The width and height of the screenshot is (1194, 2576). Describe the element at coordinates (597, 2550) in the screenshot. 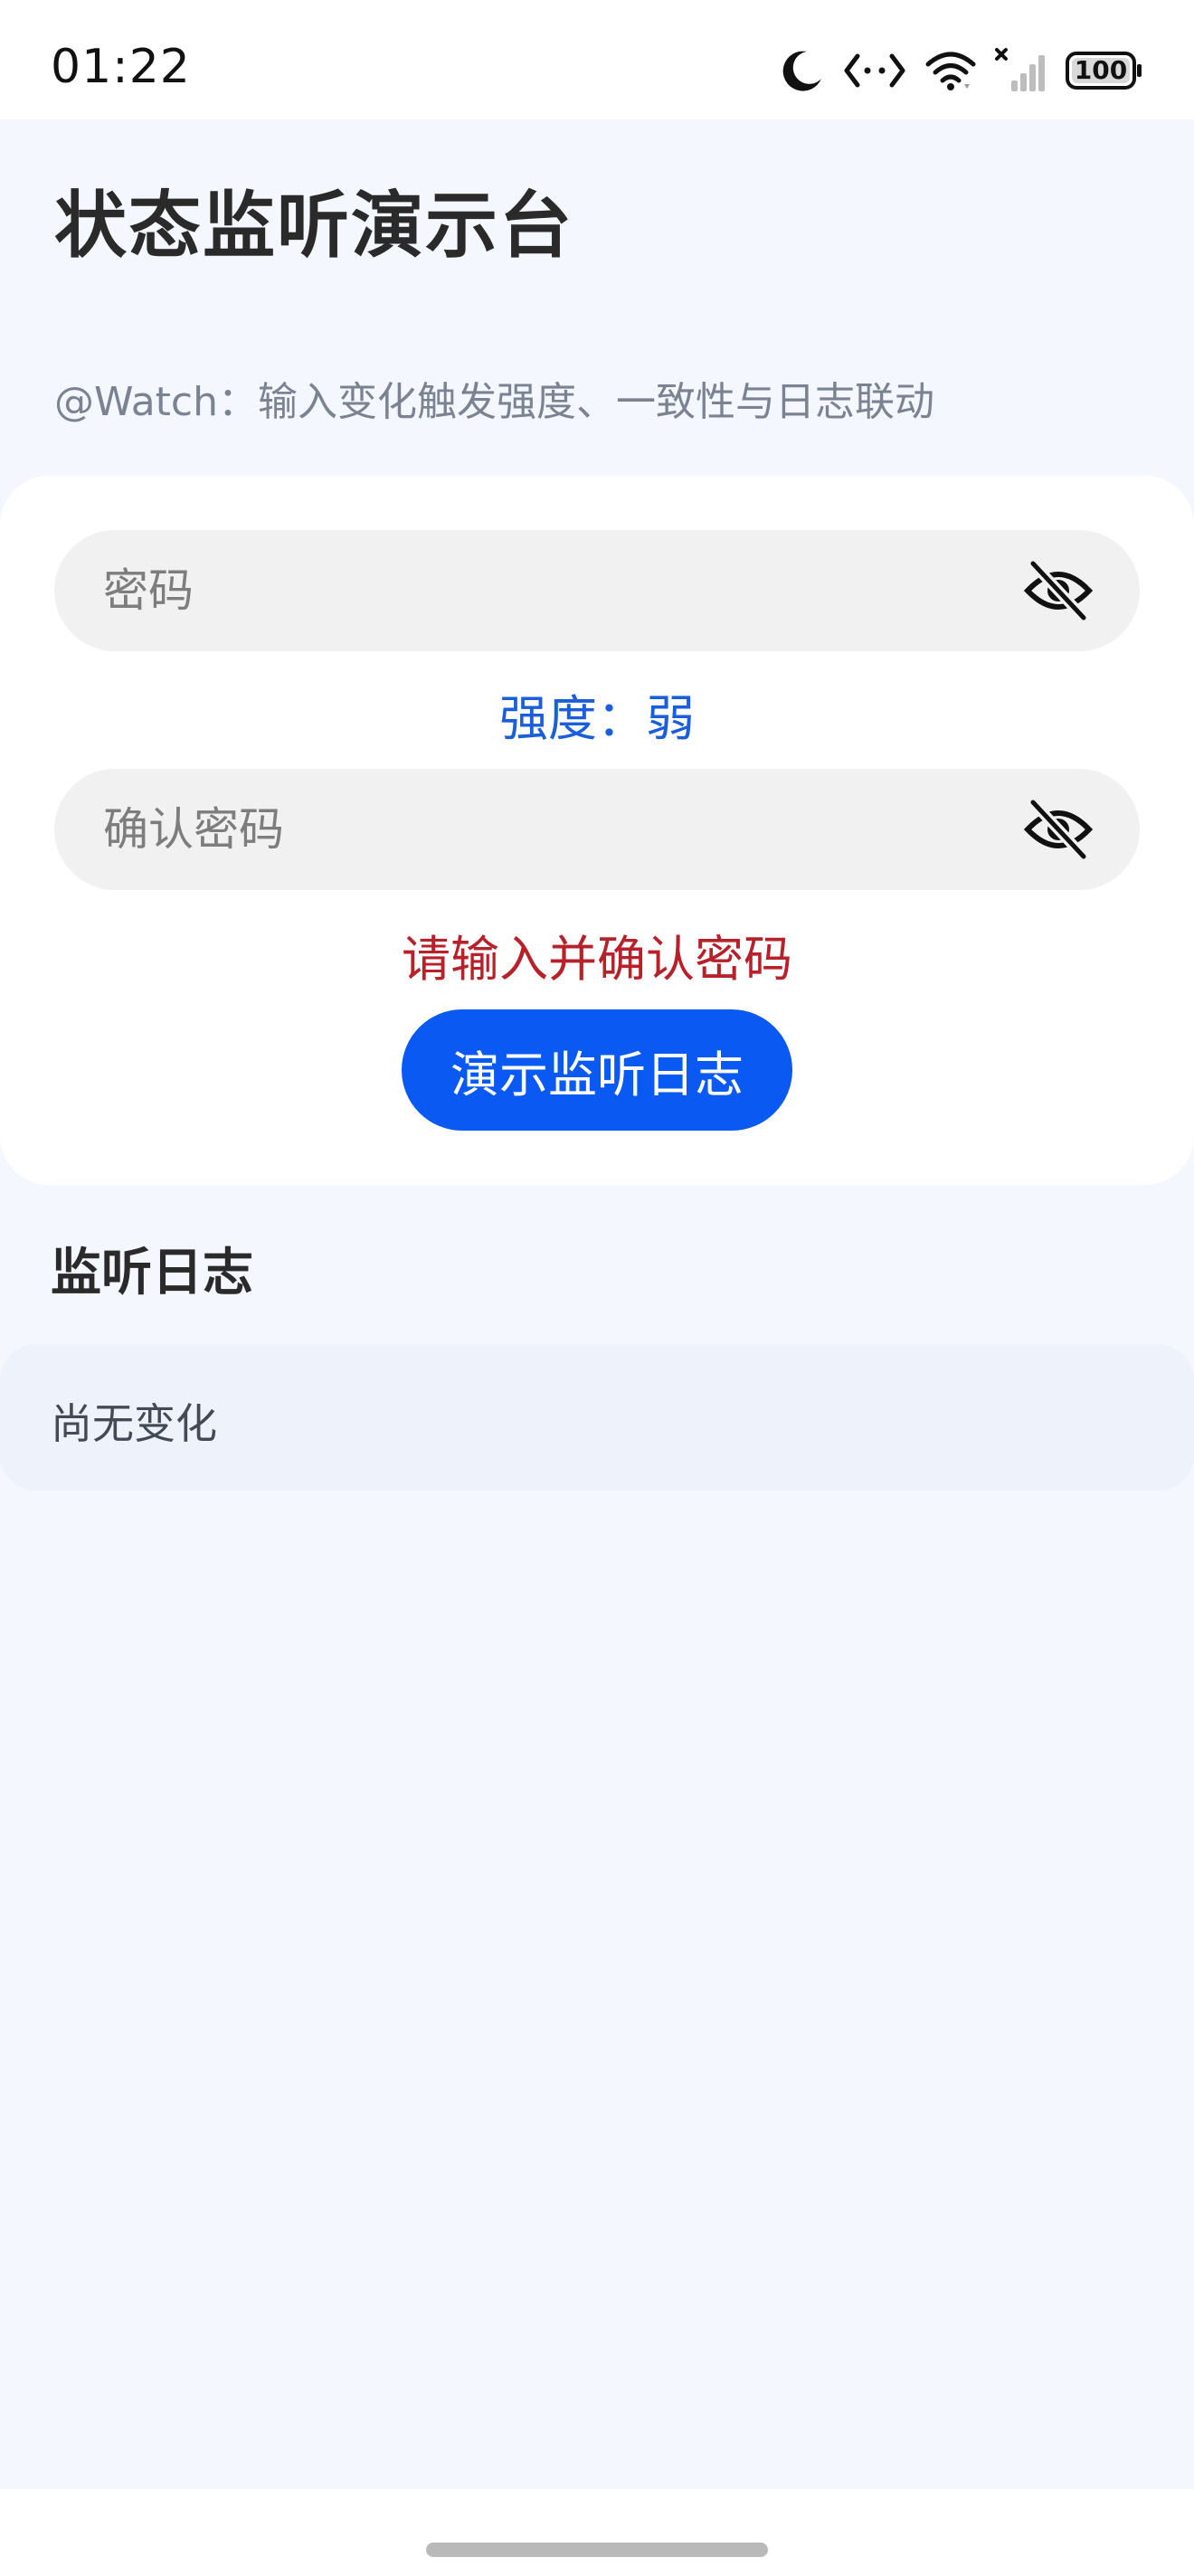

I see `home-indicator` at that location.